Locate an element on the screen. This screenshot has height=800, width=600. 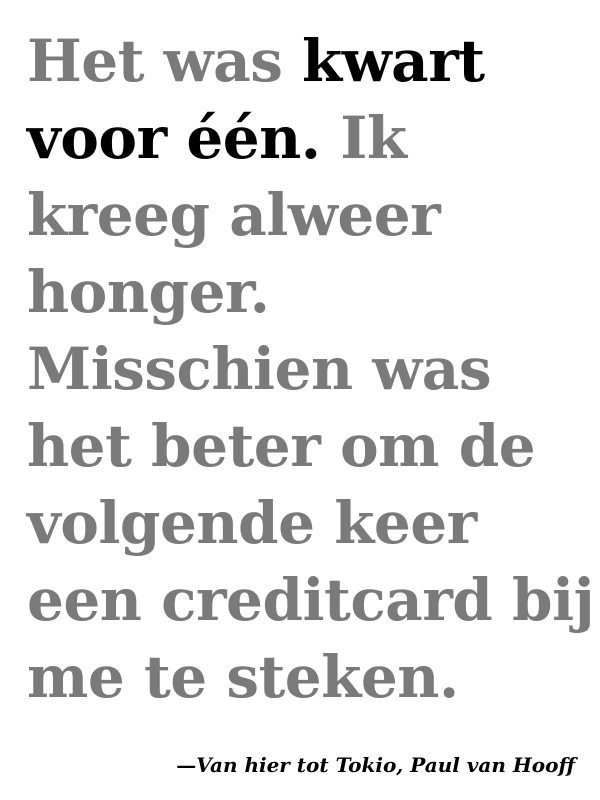
quote-line-2-emphasis: voor één. is located at coordinates (174, 138).